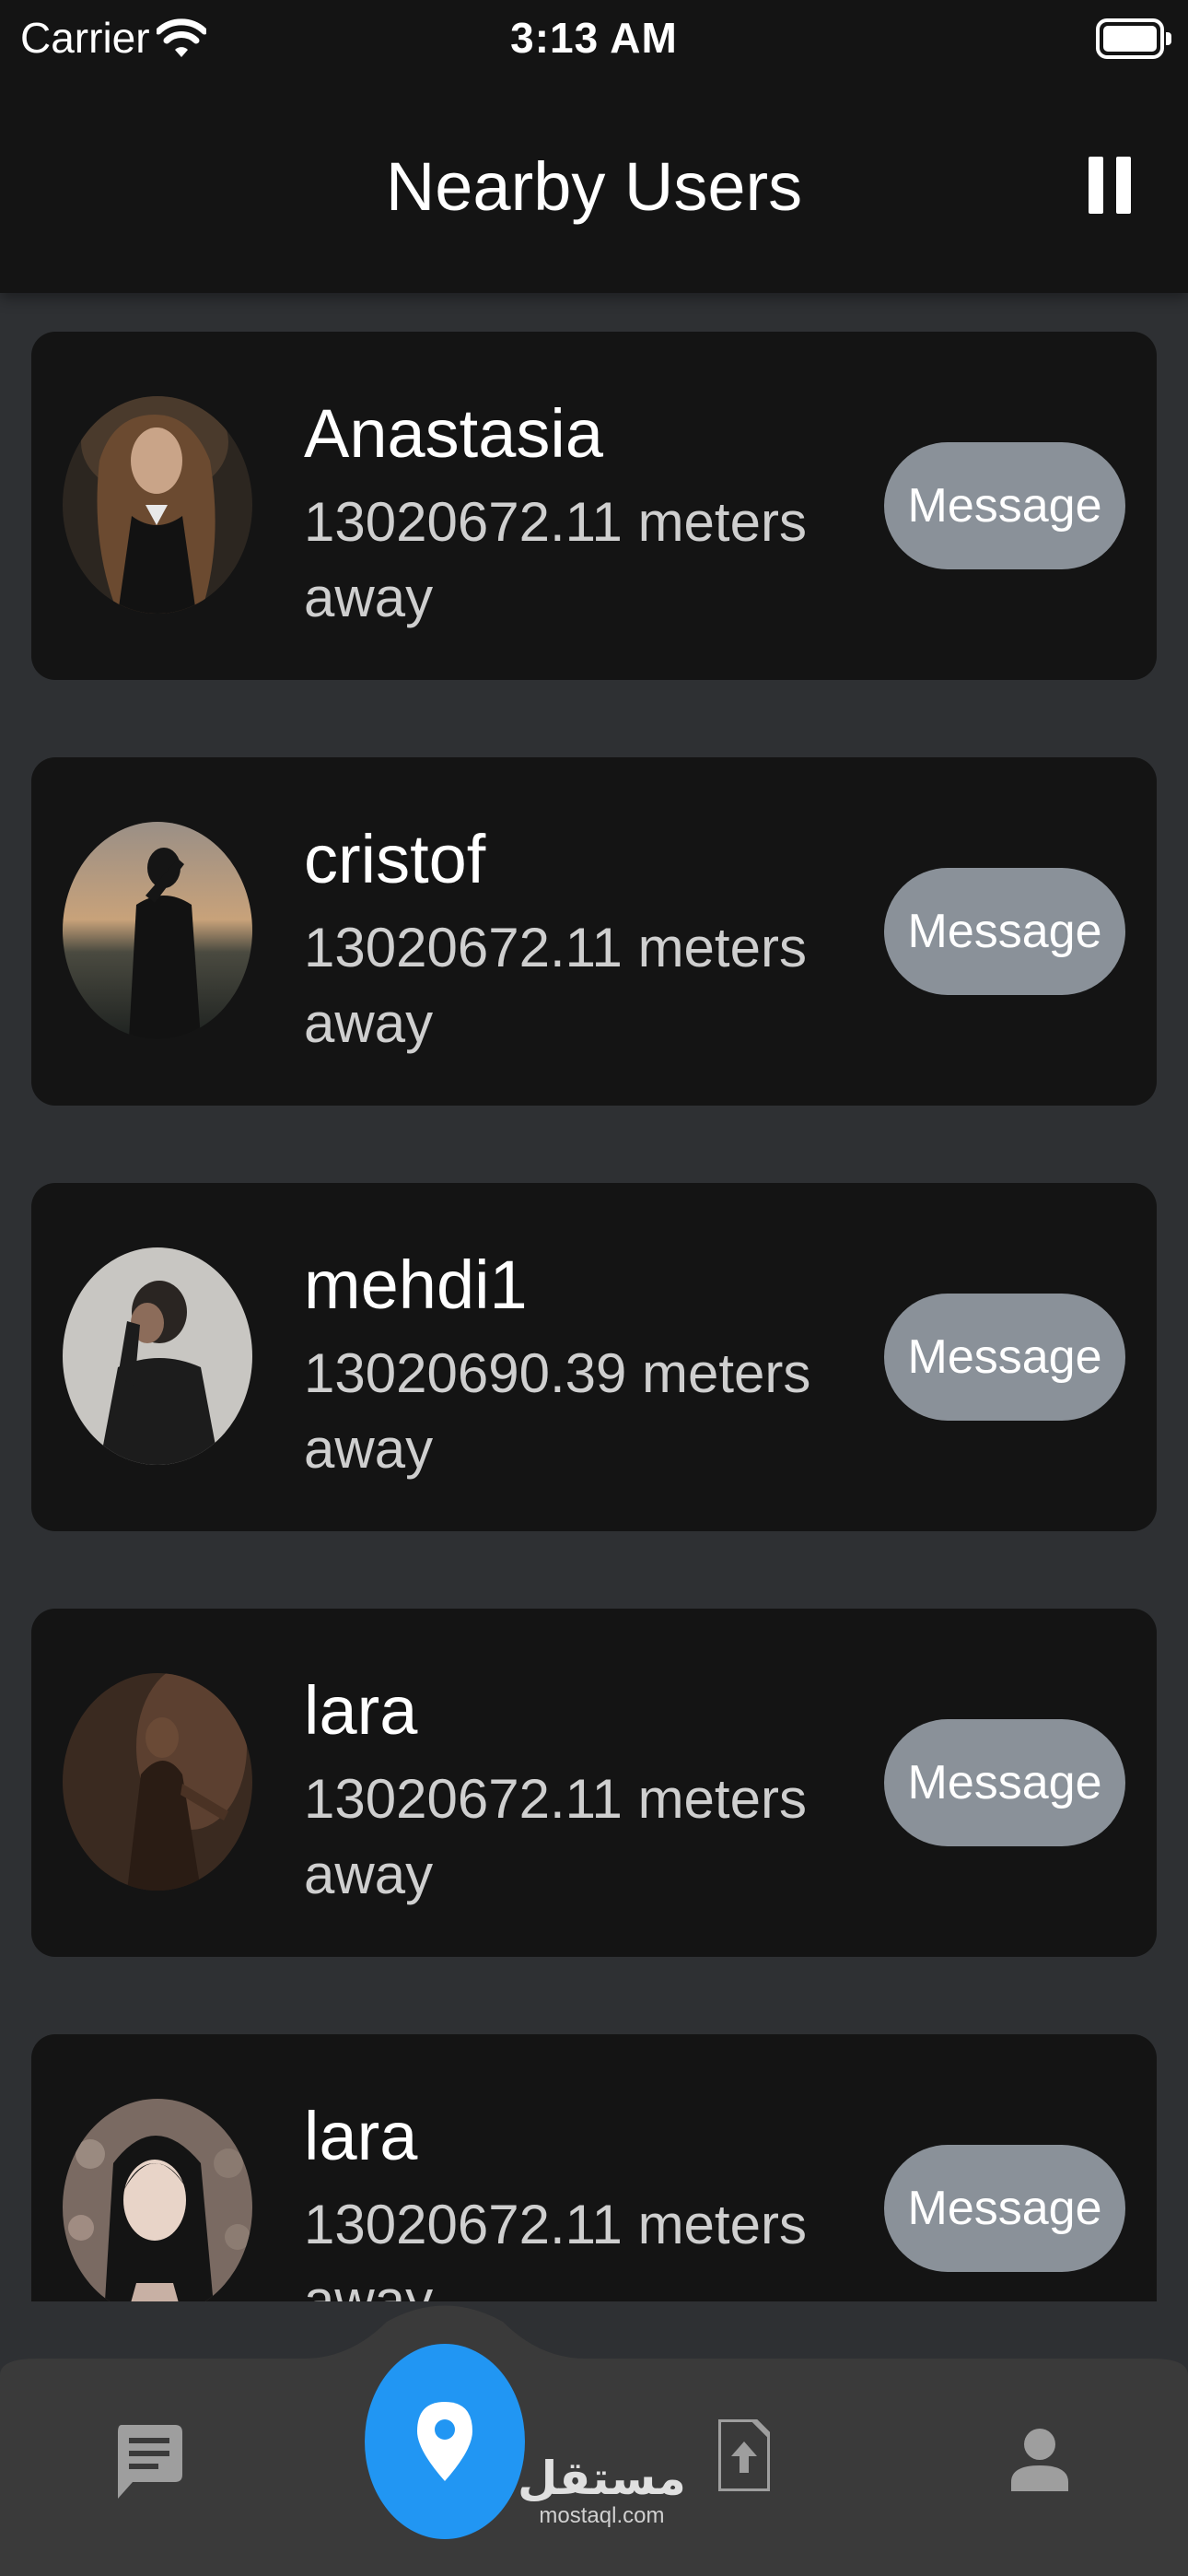 Image resolution: width=1188 pixels, height=2576 pixels. I want to click on chat-icon, so click(148, 2462).